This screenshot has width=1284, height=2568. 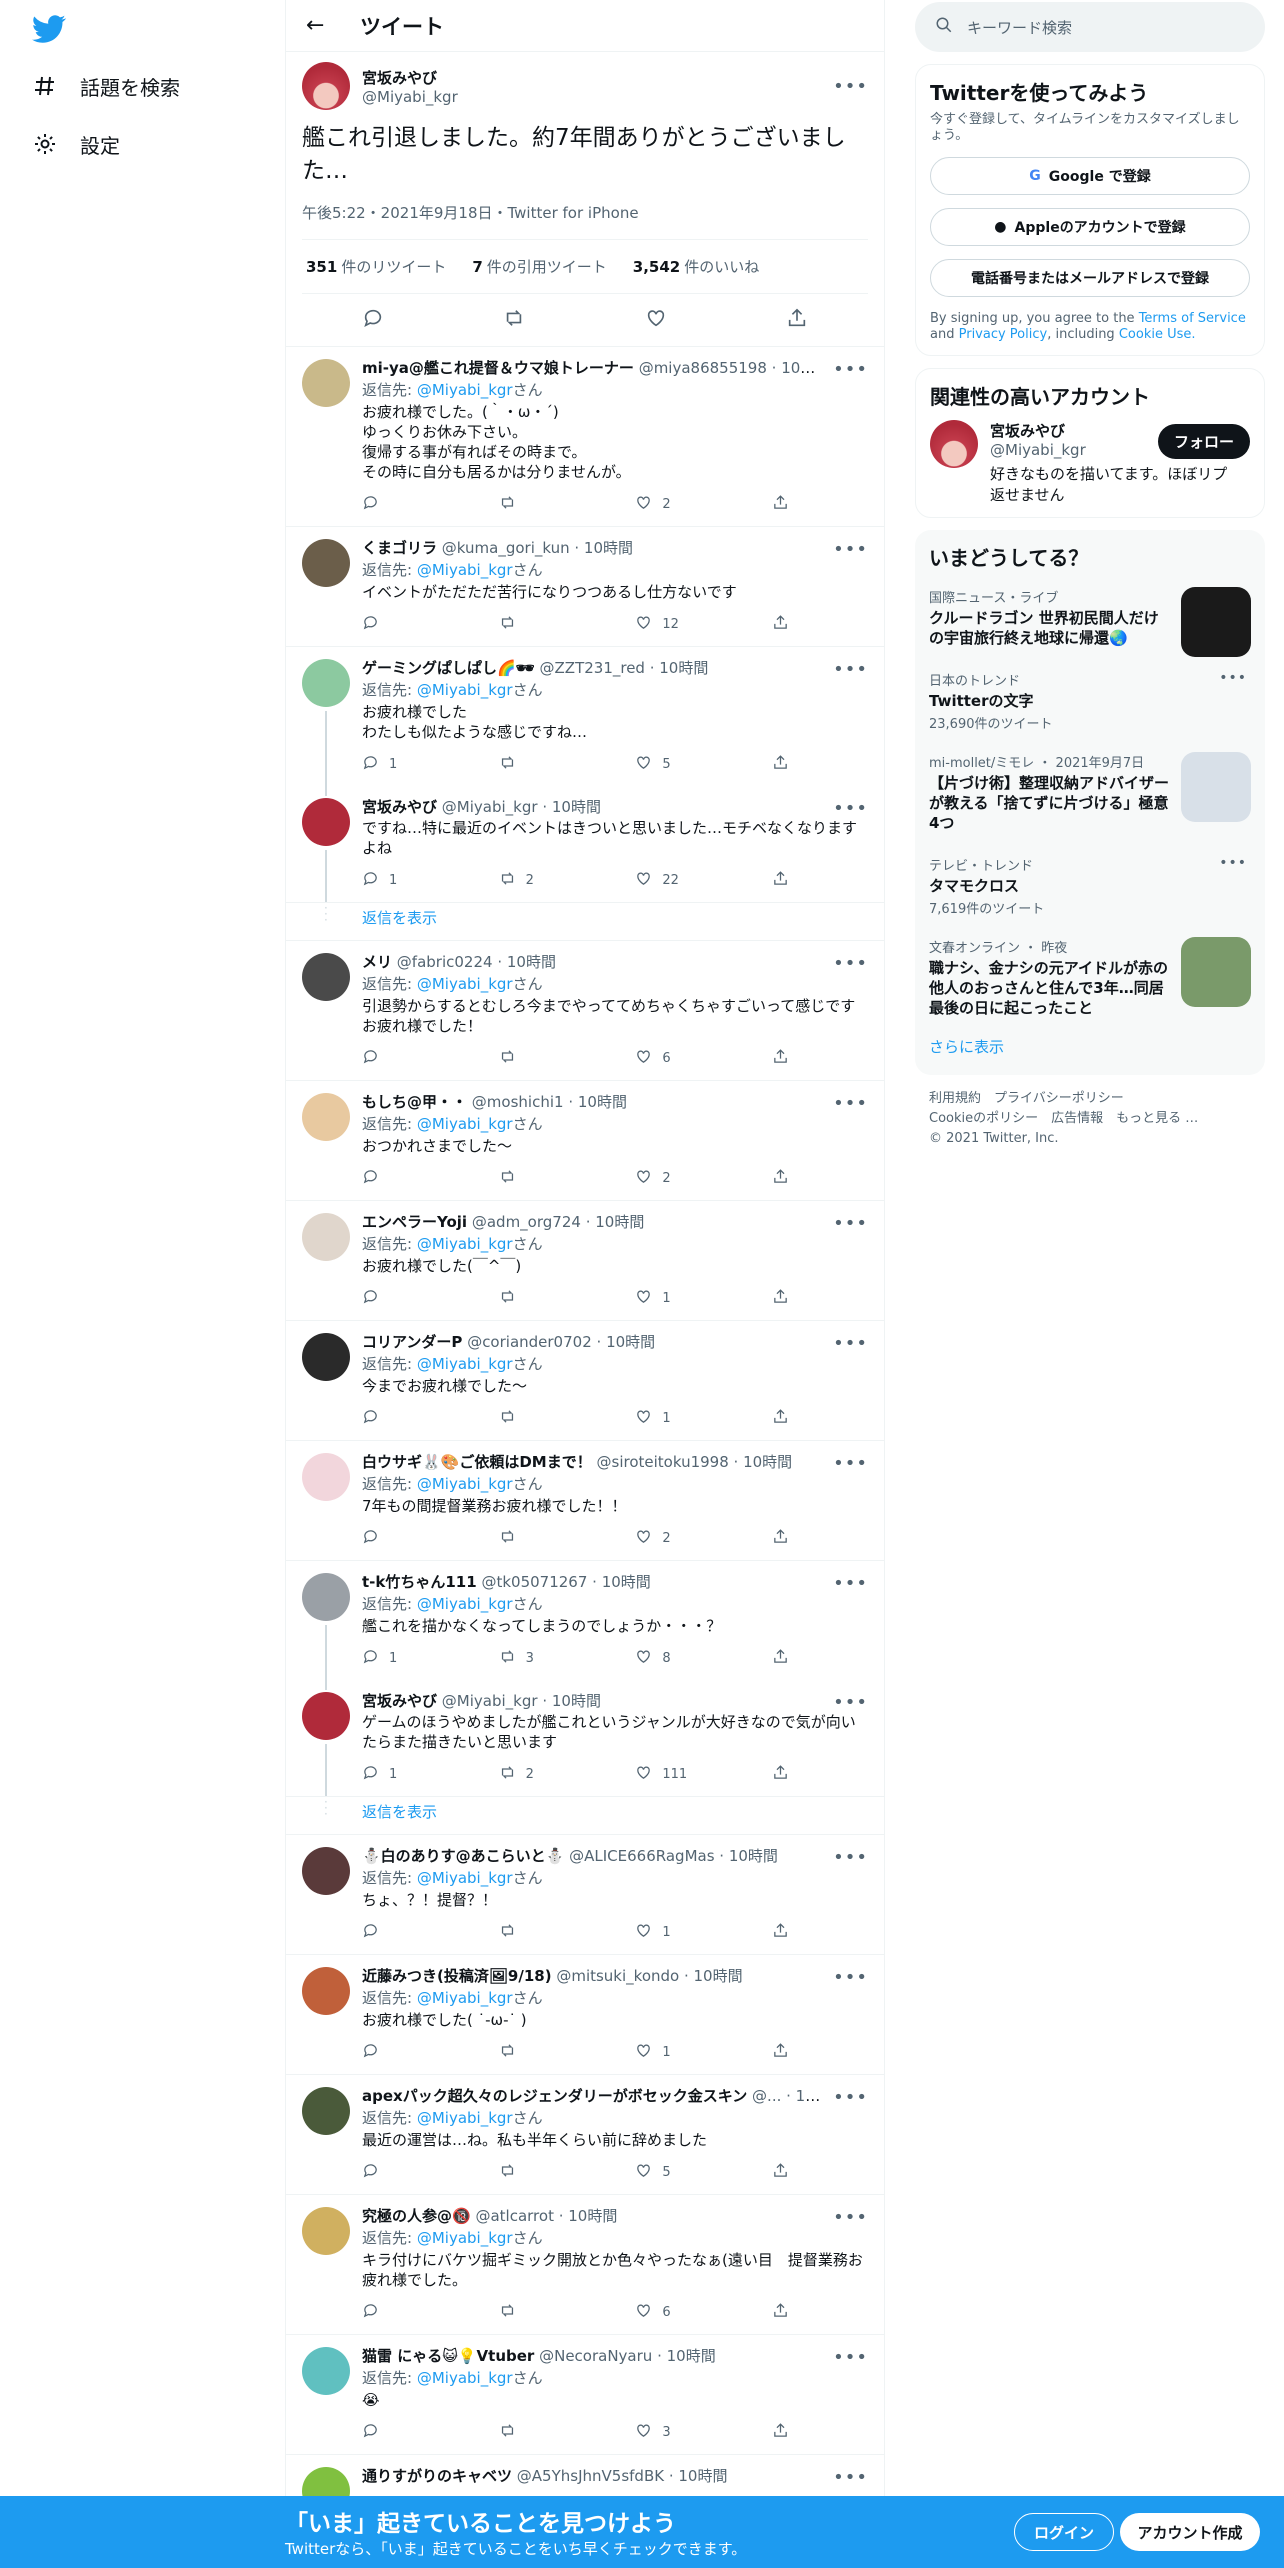 What do you see at coordinates (670, 1178) in the screenshot?
I see `like-button: 2` at bounding box center [670, 1178].